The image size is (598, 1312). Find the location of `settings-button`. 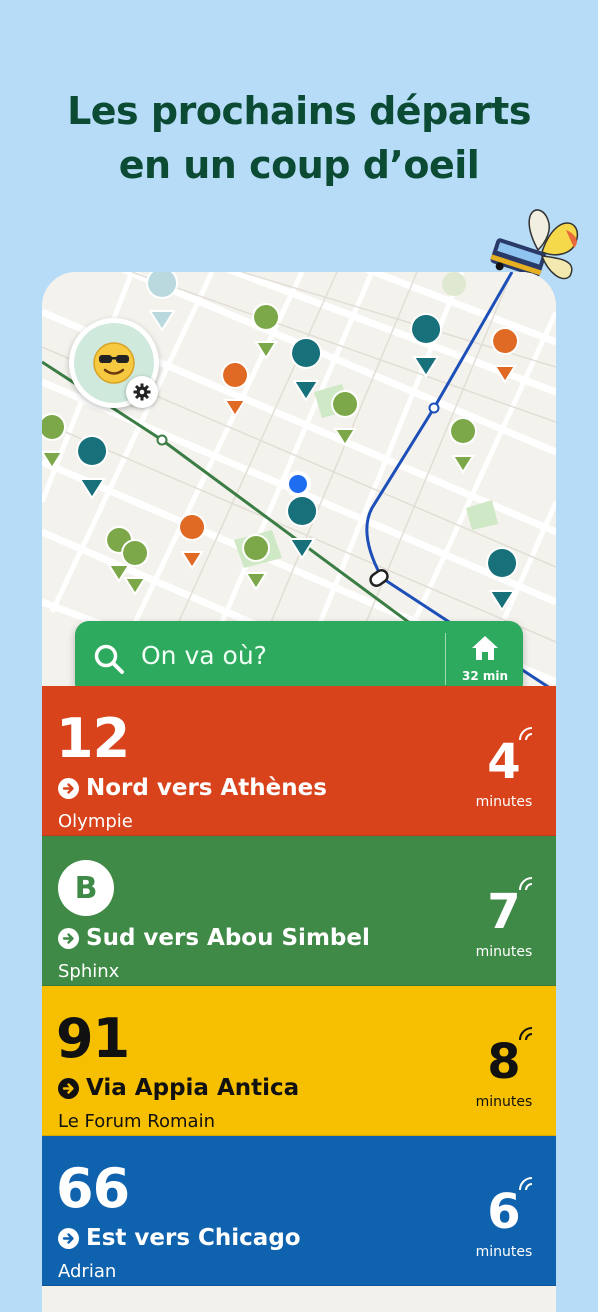

settings-button is located at coordinates (142, 392).